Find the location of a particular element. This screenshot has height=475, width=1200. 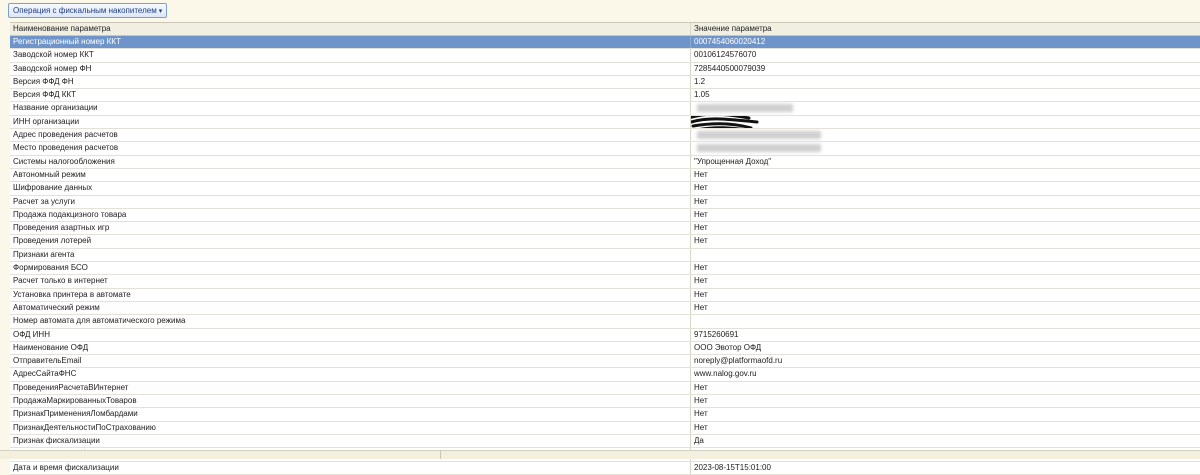

parameter-name-cell: Системы налогообложения is located at coordinates (350, 161).